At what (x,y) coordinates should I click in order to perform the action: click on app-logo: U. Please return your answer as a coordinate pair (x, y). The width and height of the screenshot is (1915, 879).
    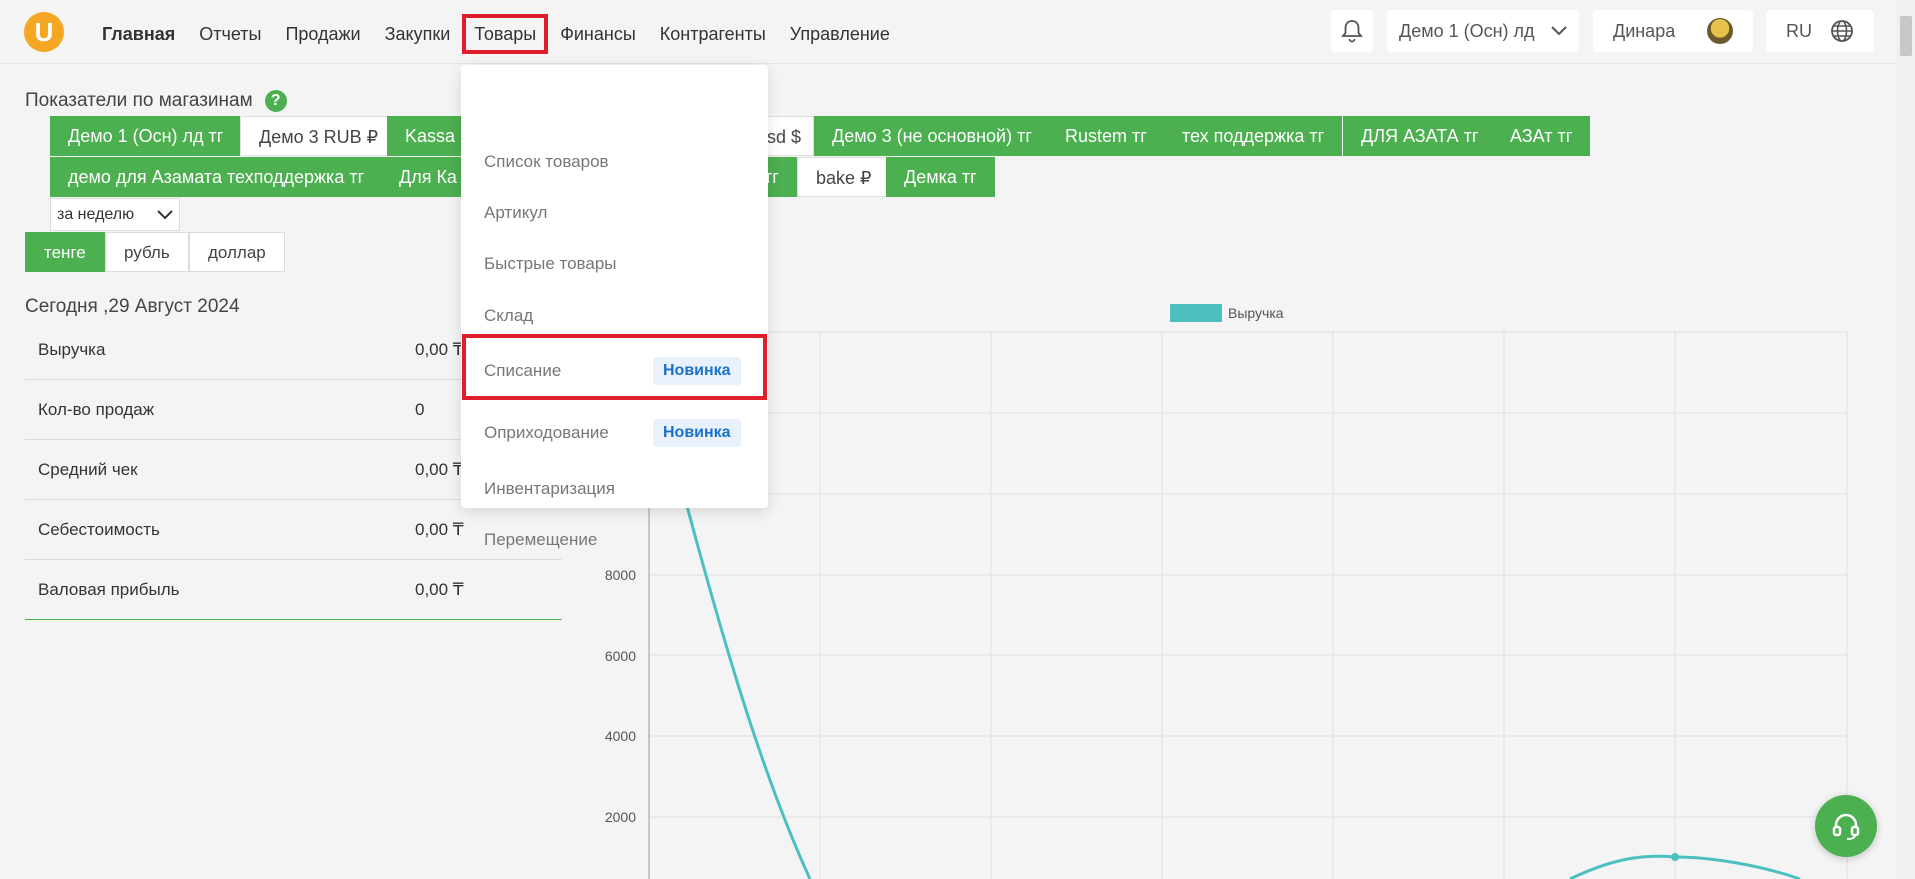
    Looking at the image, I should click on (44, 32).